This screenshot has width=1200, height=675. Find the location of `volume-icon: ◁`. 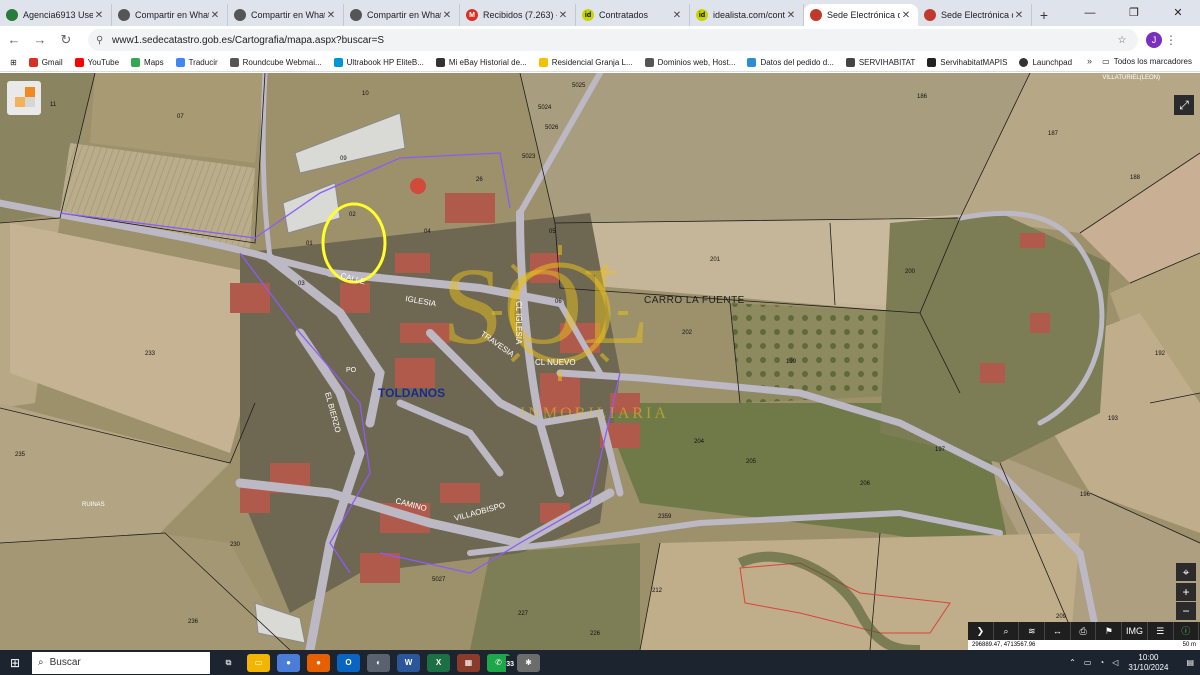

volume-icon: ◁ is located at coordinates (1115, 662).